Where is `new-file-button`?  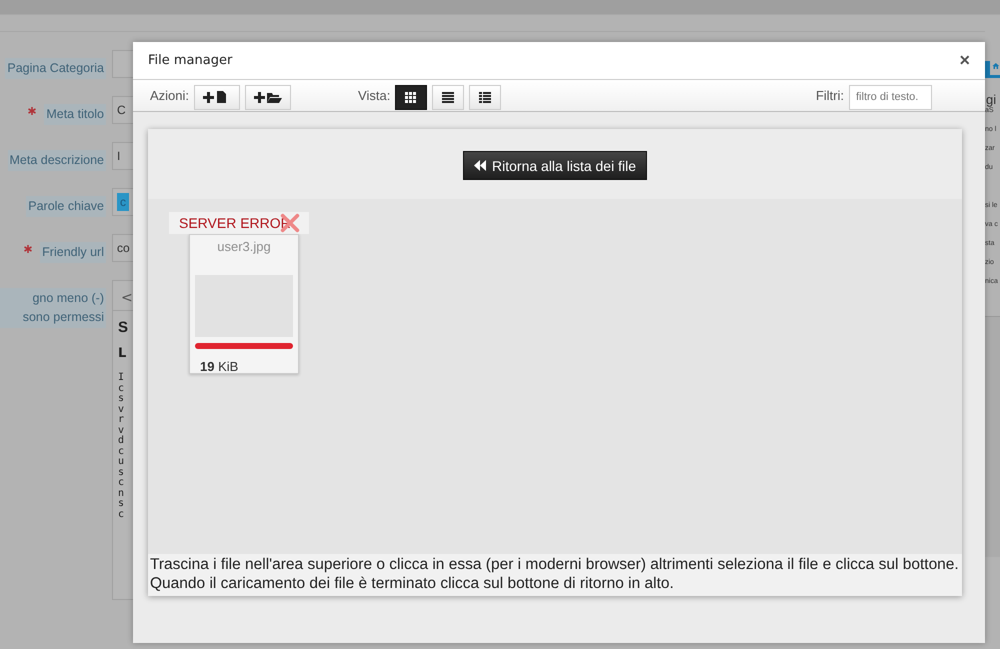
new-file-button is located at coordinates (217, 97).